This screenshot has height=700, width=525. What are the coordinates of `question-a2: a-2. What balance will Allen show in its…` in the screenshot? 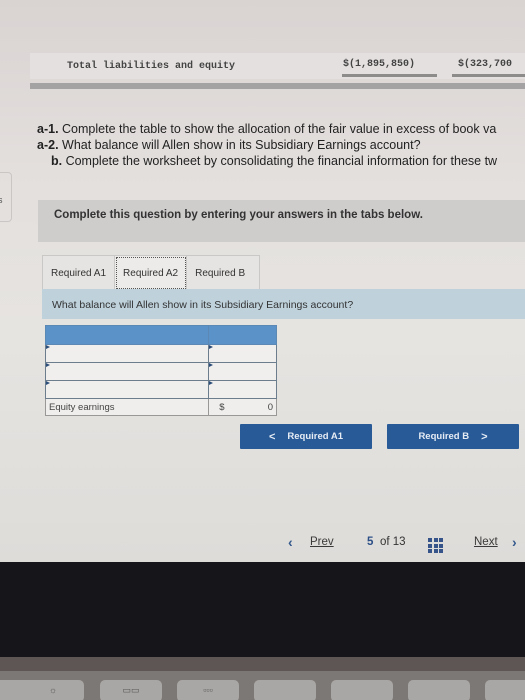 It's located at (229, 145).